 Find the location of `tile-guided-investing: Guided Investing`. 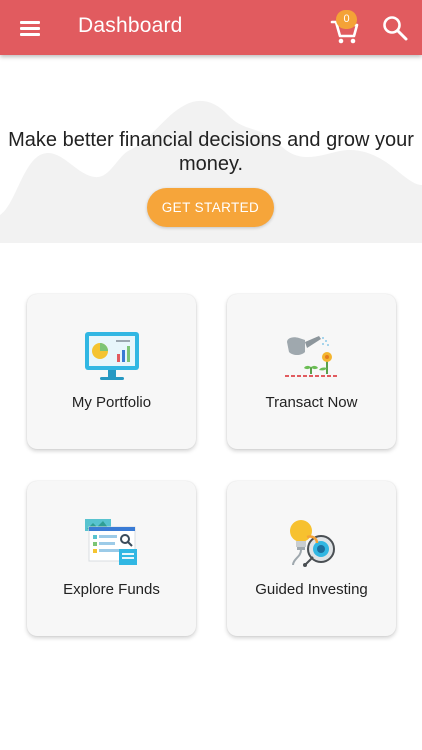

tile-guided-investing: Guided Investing is located at coordinates (311, 558).